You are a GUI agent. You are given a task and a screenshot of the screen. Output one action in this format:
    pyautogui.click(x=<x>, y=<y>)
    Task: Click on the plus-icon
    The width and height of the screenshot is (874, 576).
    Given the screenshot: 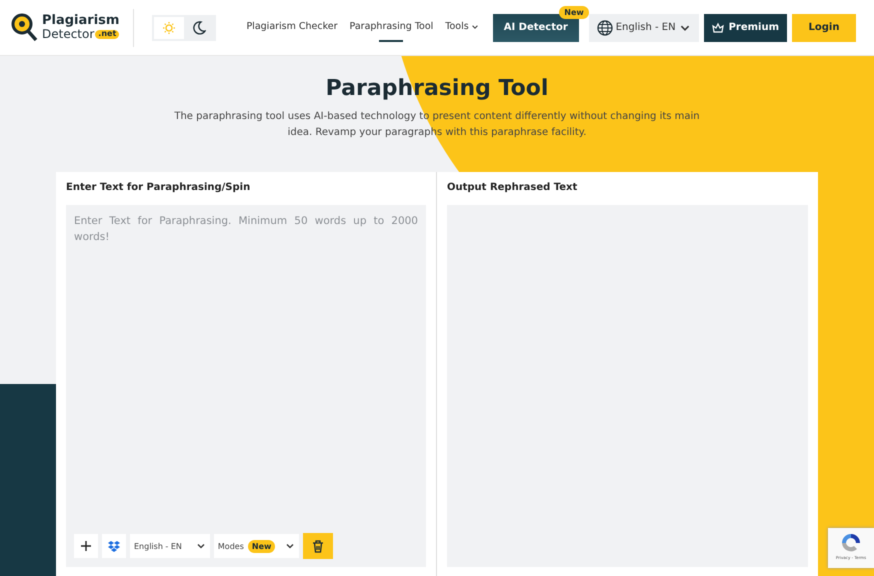 What is the action you would take?
    pyautogui.click(x=86, y=546)
    